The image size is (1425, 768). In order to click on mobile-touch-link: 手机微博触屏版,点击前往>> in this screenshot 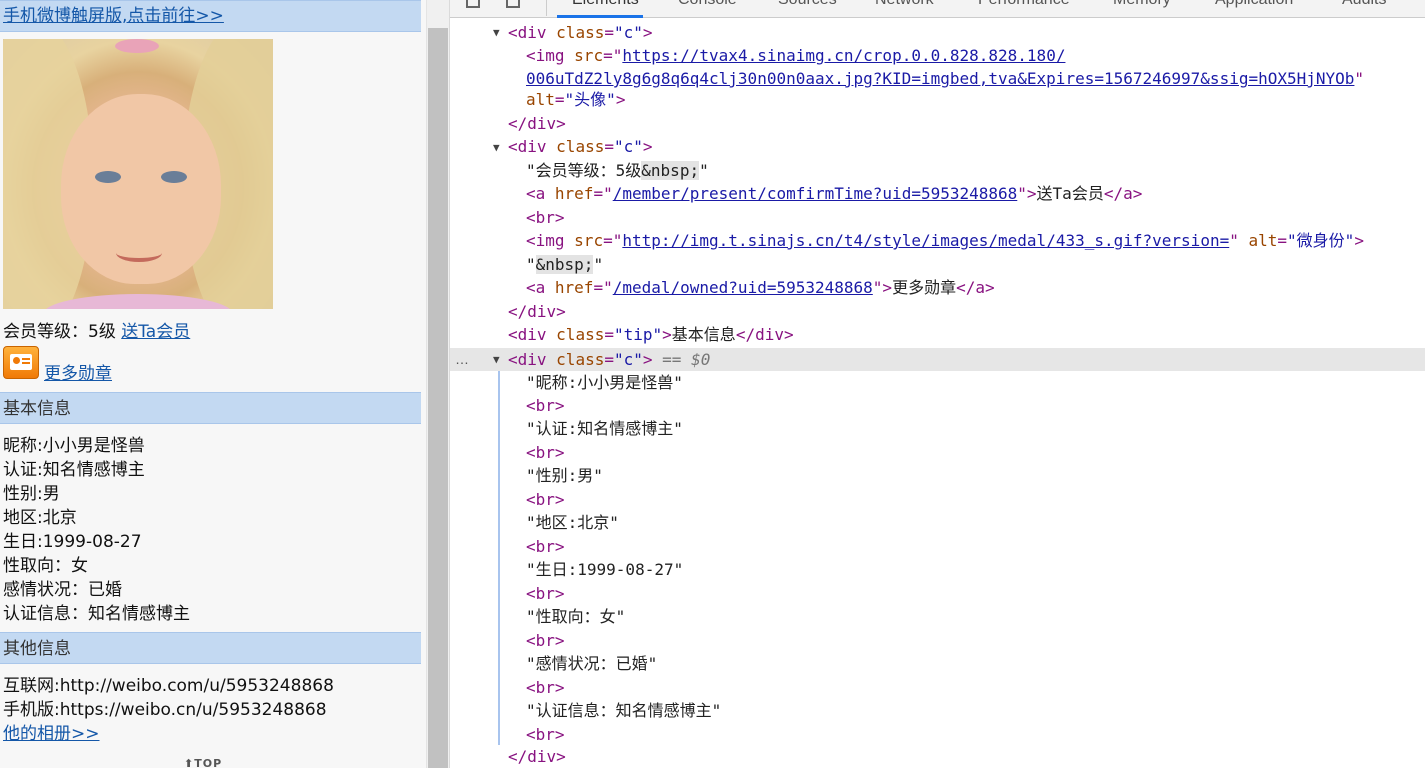, I will do `click(113, 16)`.